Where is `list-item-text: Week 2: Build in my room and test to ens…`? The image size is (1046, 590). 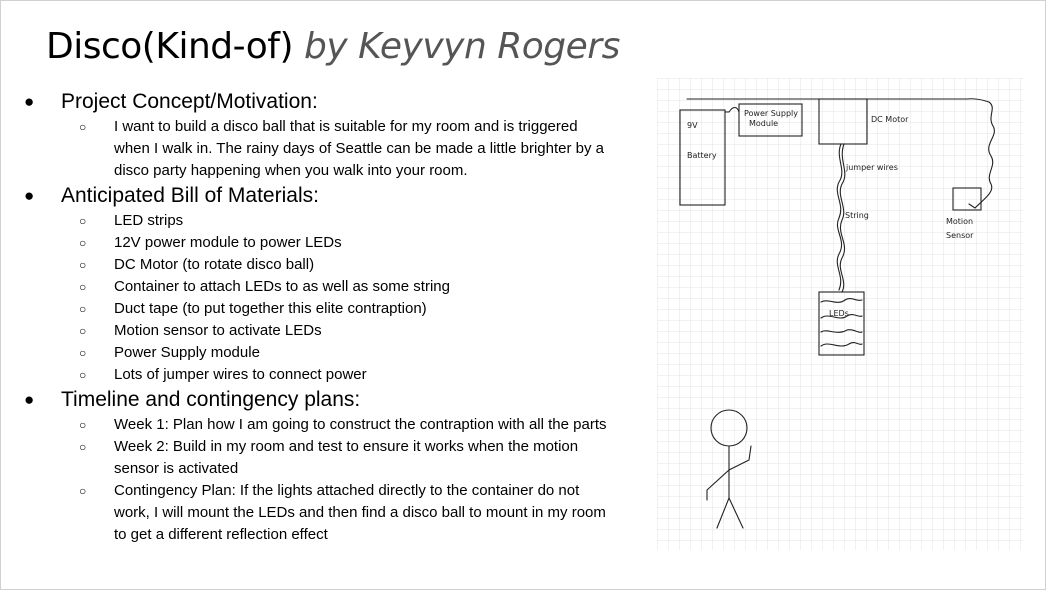 list-item-text: Week 2: Build in my room and test to ens… is located at coordinates (346, 457).